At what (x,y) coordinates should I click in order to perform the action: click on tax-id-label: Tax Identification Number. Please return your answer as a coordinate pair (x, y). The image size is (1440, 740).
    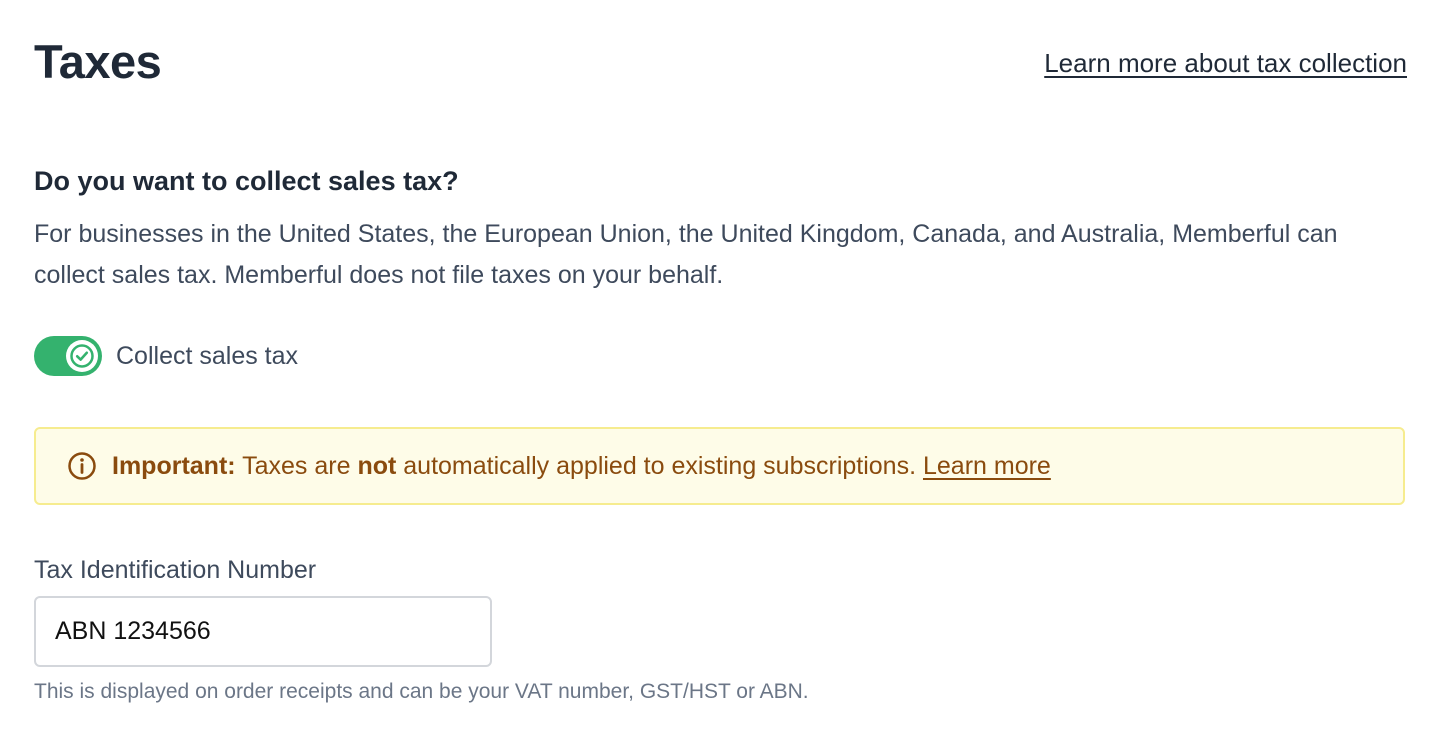
    Looking at the image, I should click on (175, 570).